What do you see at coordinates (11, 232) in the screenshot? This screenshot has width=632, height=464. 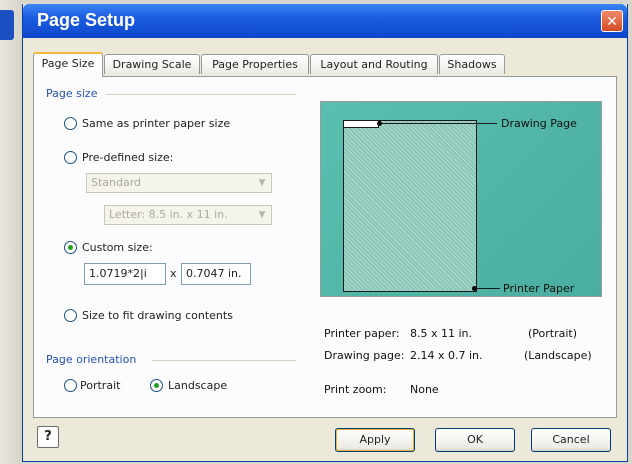 I see `background-window-strip` at bounding box center [11, 232].